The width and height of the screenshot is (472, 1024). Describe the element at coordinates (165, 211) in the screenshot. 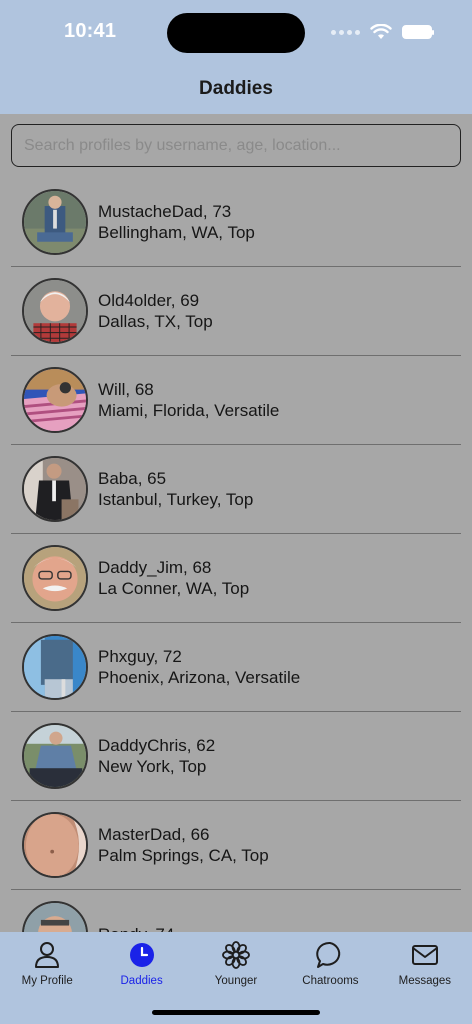

I see `profile-name-age: MustacheDad, 73` at that location.